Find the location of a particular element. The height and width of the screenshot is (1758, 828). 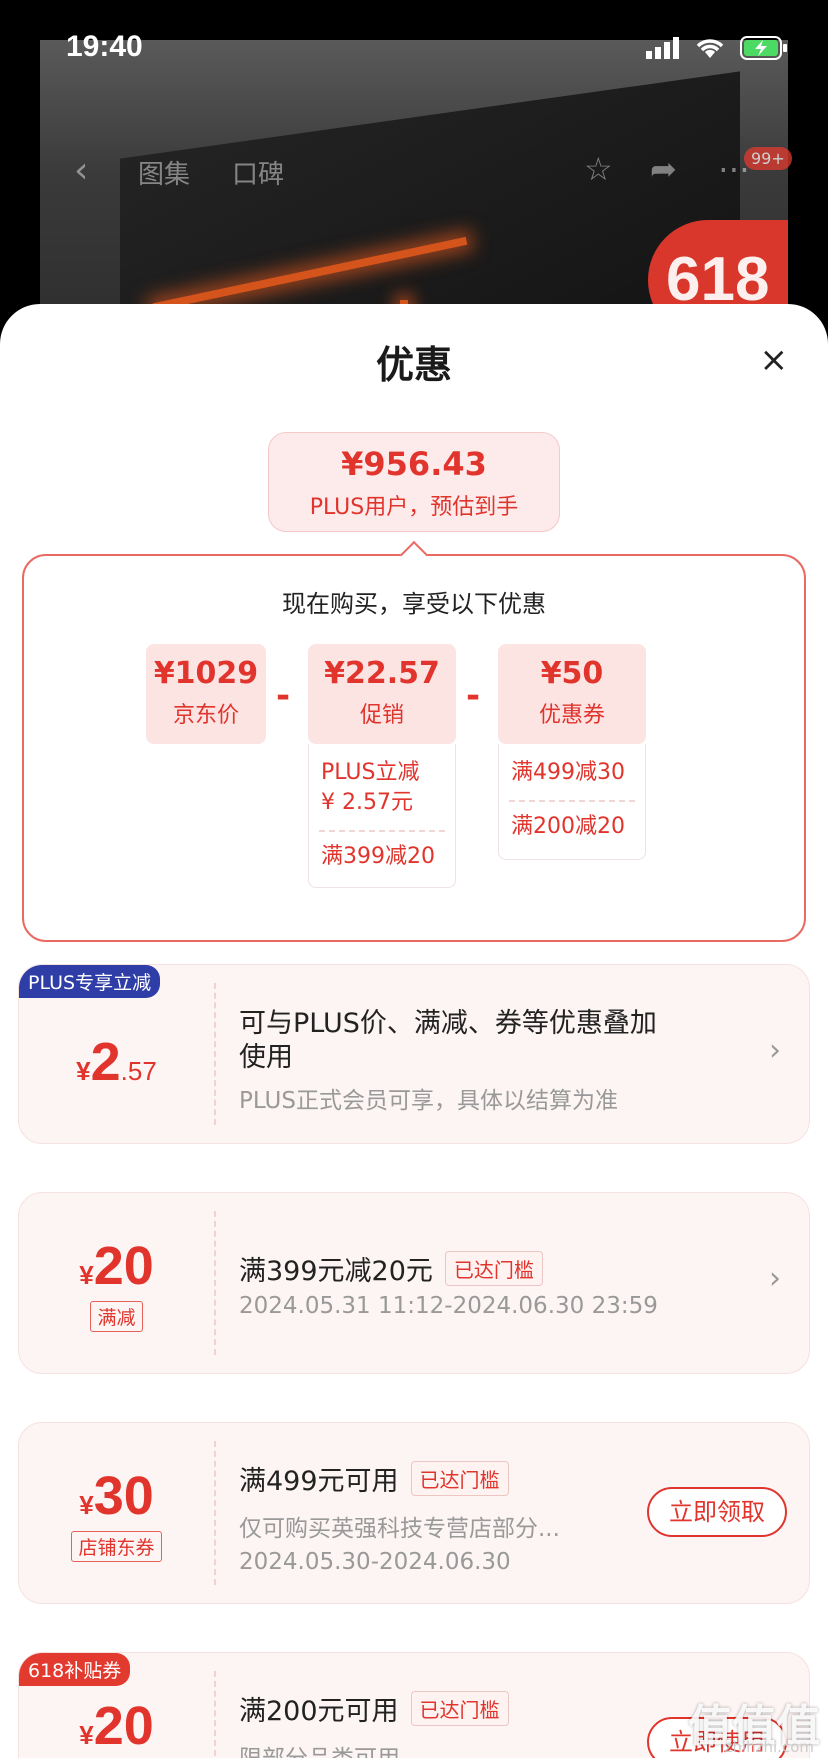

notification-badge: 99+ is located at coordinates (768, 158).